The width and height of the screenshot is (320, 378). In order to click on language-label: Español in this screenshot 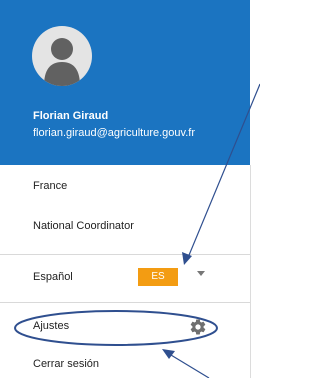, I will do `click(53, 277)`.